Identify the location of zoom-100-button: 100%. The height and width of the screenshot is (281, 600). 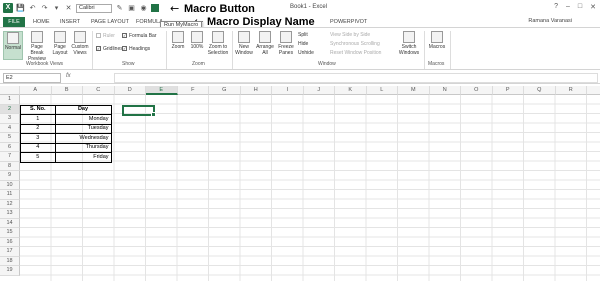
(197, 45).